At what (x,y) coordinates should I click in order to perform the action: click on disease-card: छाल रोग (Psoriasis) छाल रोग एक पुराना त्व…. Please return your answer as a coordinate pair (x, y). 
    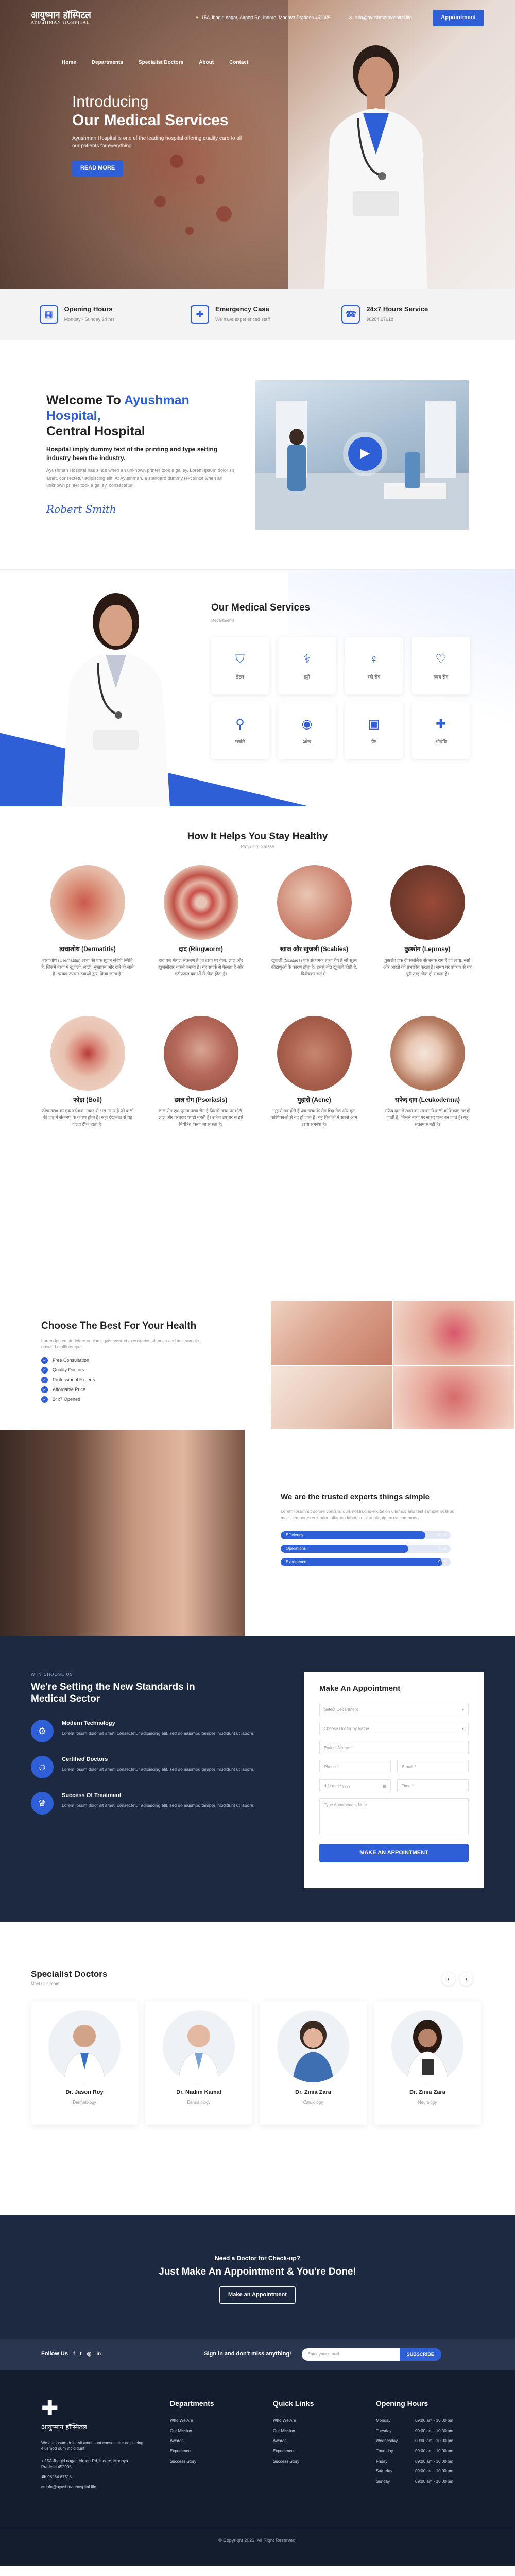
    Looking at the image, I should click on (201, 1082).